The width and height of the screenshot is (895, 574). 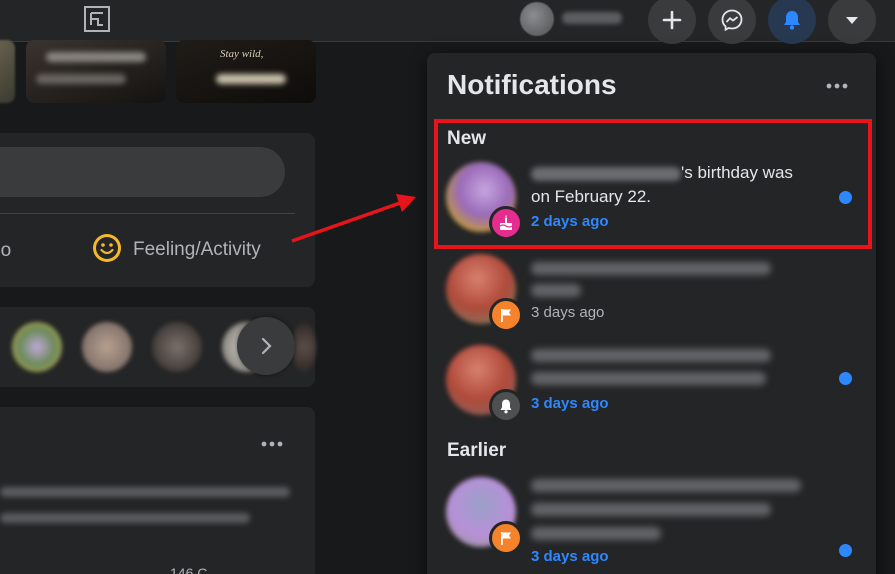 I want to click on feeling-activity-button: Feeling/Activity, so click(x=197, y=250).